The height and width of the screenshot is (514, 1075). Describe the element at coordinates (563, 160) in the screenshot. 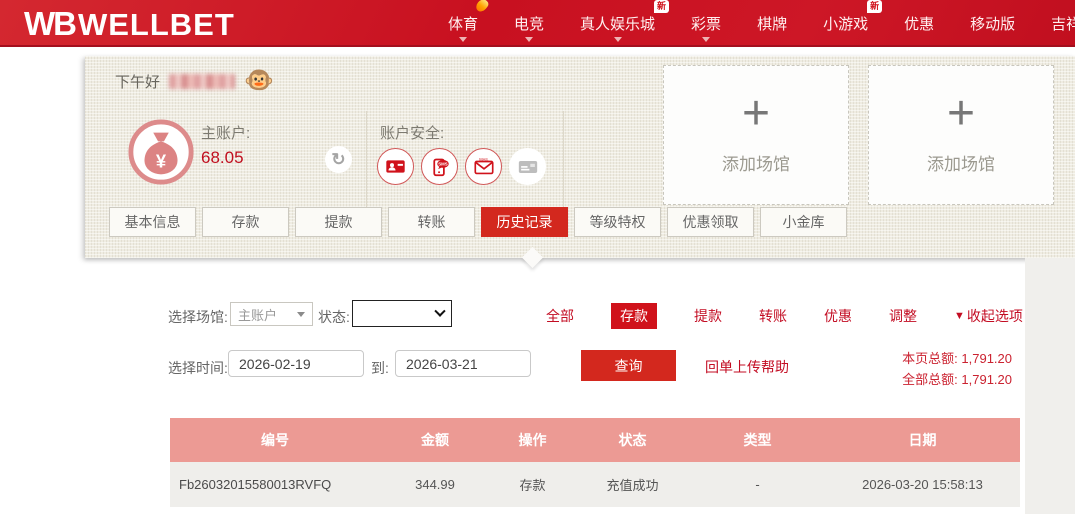

I see `divider` at that location.